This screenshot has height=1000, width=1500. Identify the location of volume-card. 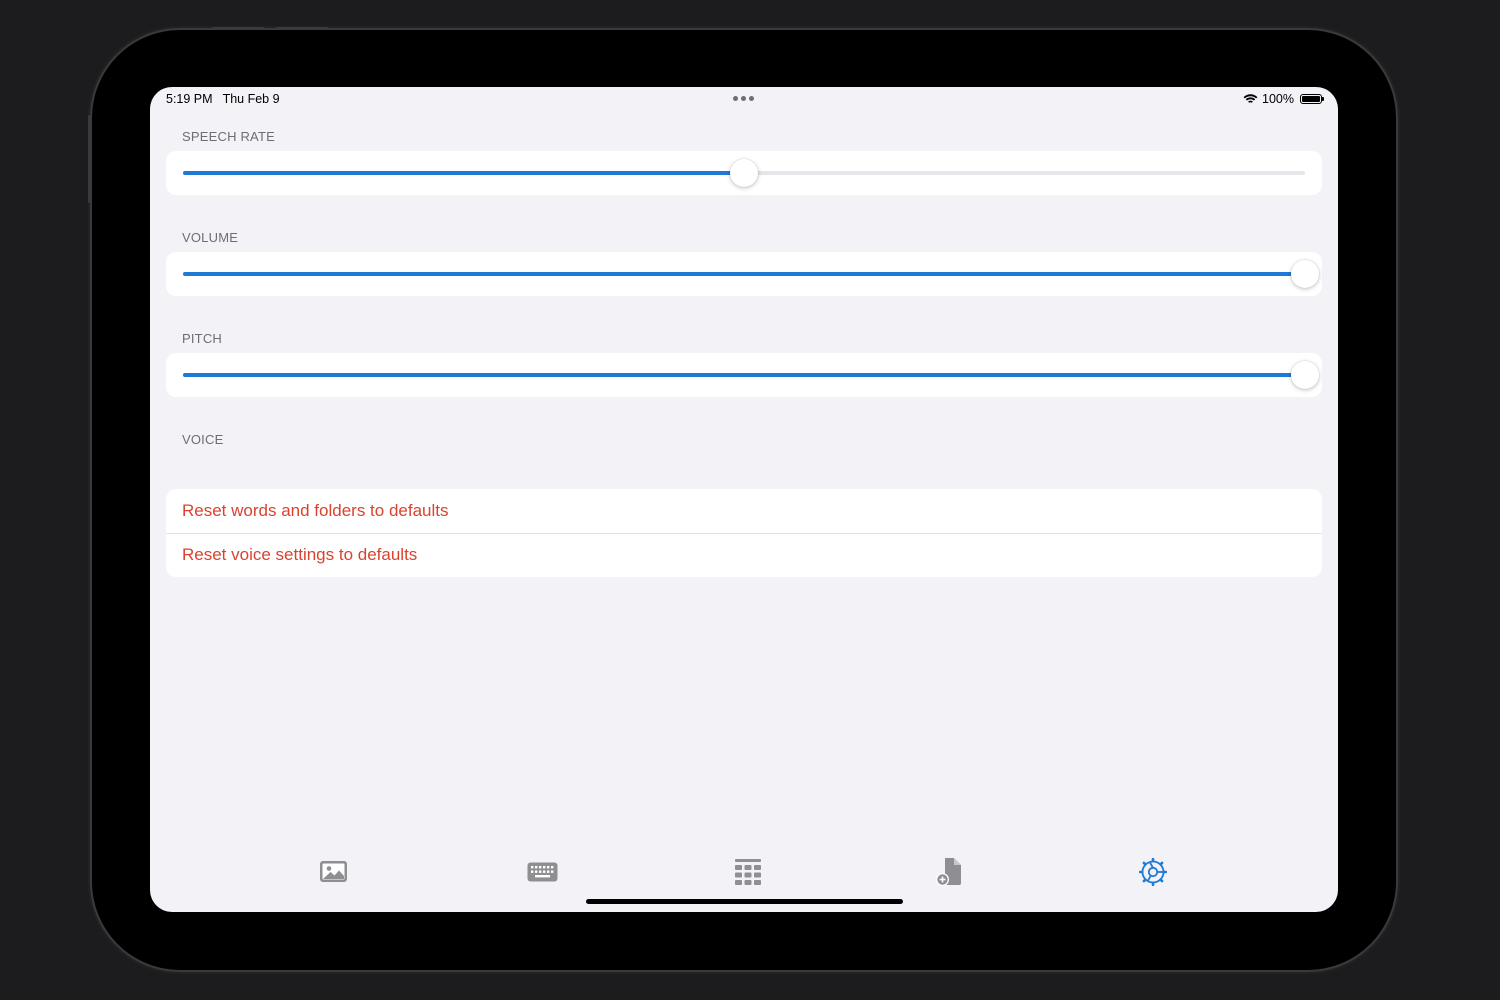
(744, 274).